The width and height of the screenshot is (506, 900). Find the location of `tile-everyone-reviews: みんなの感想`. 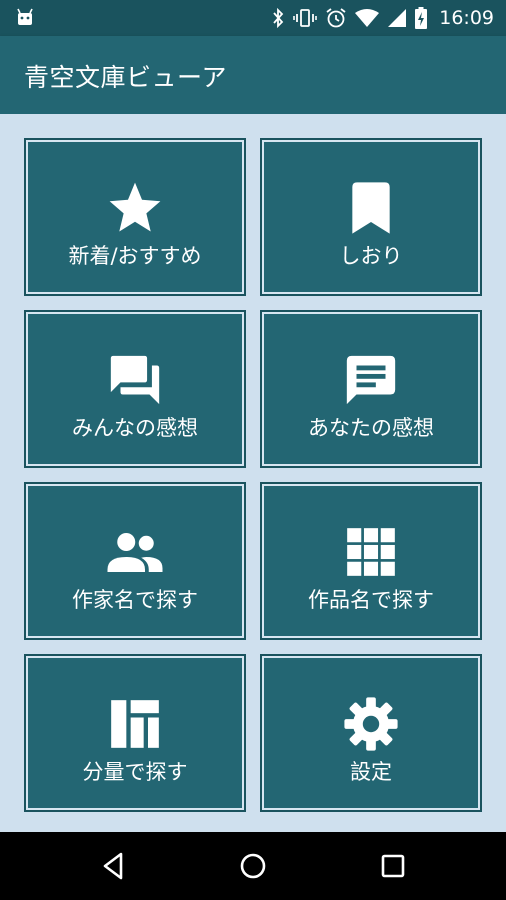

tile-everyone-reviews: みんなの感想 is located at coordinates (135, 389).